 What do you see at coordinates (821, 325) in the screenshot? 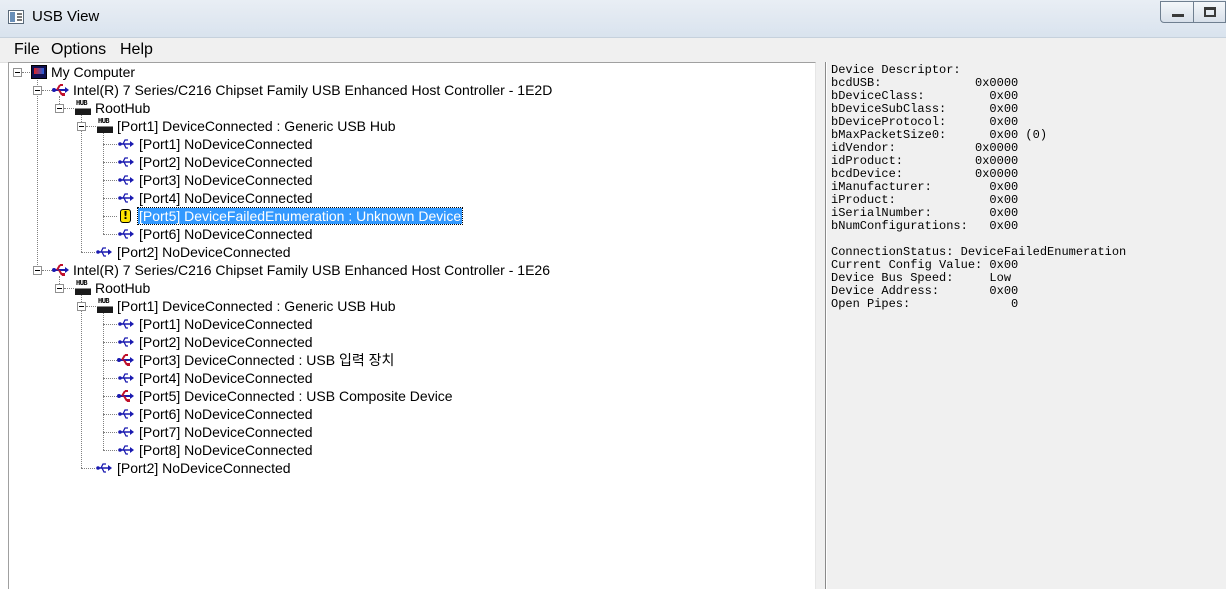
I see `pane-splitter` at bounding box center [821, 325].